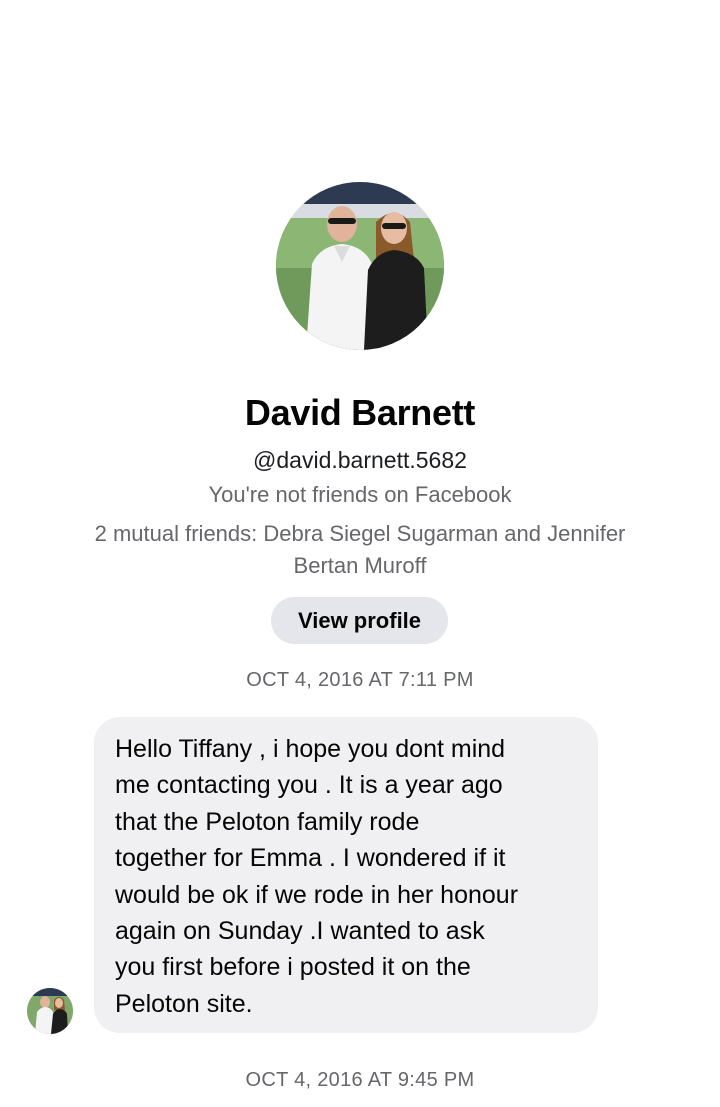 This screenshot has width=720, height=1107. Describe the element at coordinates (300, 931) in the screenshot. I see `message-text-line: again on Sunday .I wanted to ask` at that location.